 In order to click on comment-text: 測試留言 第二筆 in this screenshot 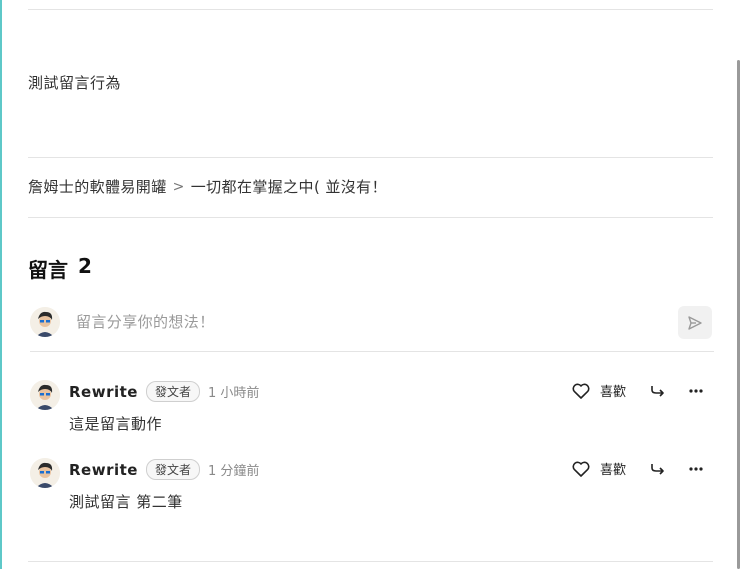, I will do `click(126, 502)`.